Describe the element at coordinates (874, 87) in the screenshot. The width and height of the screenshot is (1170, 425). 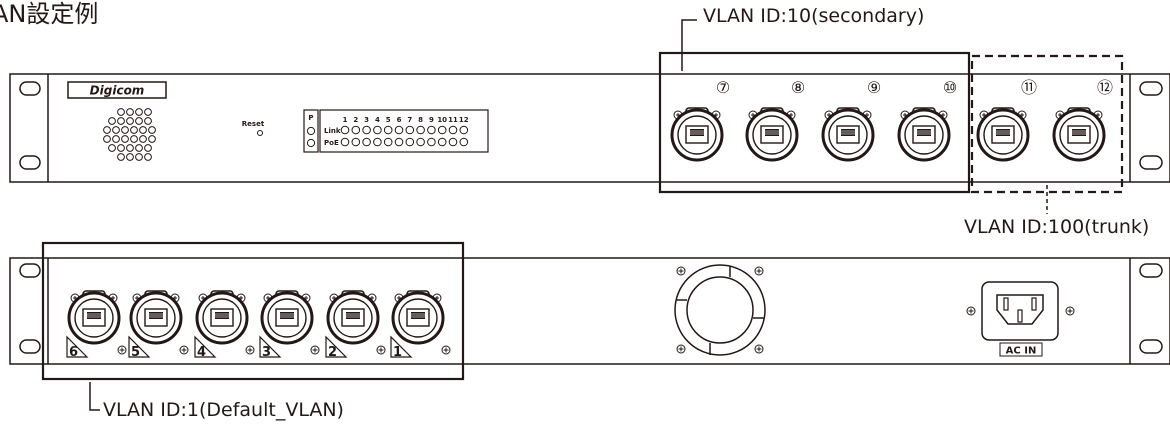
I see `port-number-badge: ⑨` at that location.